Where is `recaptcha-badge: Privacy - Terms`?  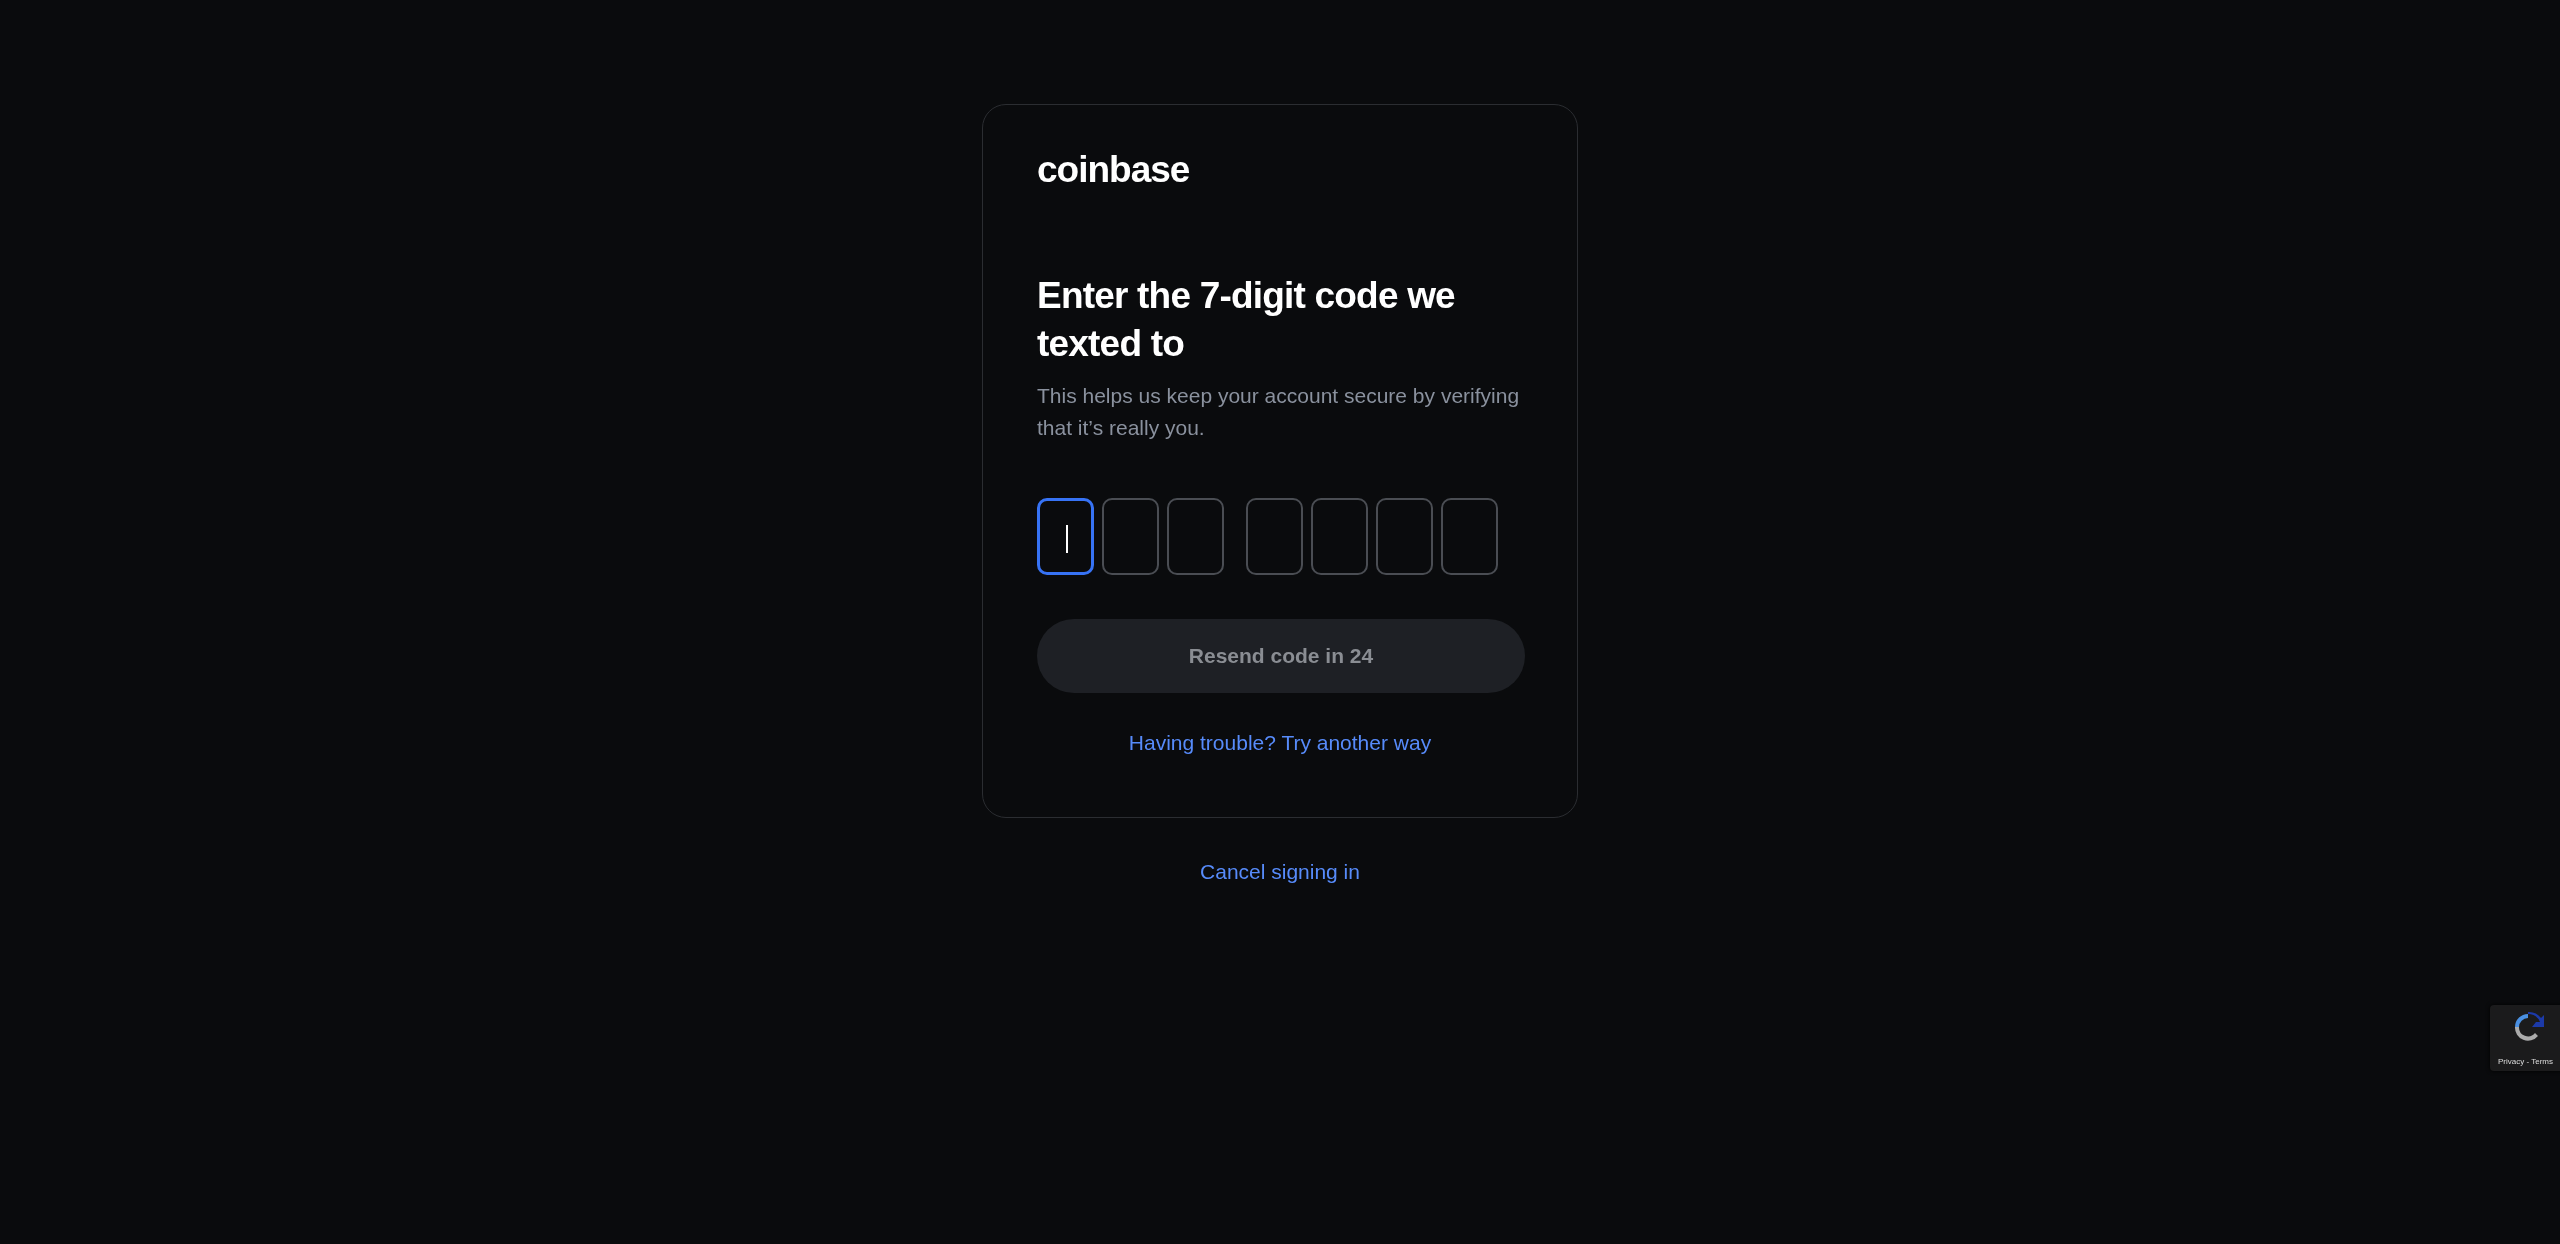
recaptcha-badge: Privacy - Terms is located at coordinates (2525, 1038).